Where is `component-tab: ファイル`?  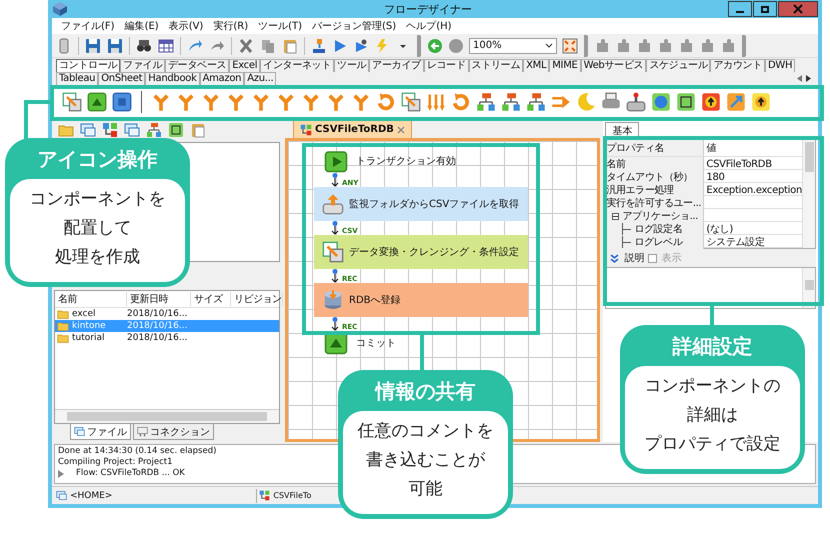 component-tab: ファイル is located at coordinates (143, 65).